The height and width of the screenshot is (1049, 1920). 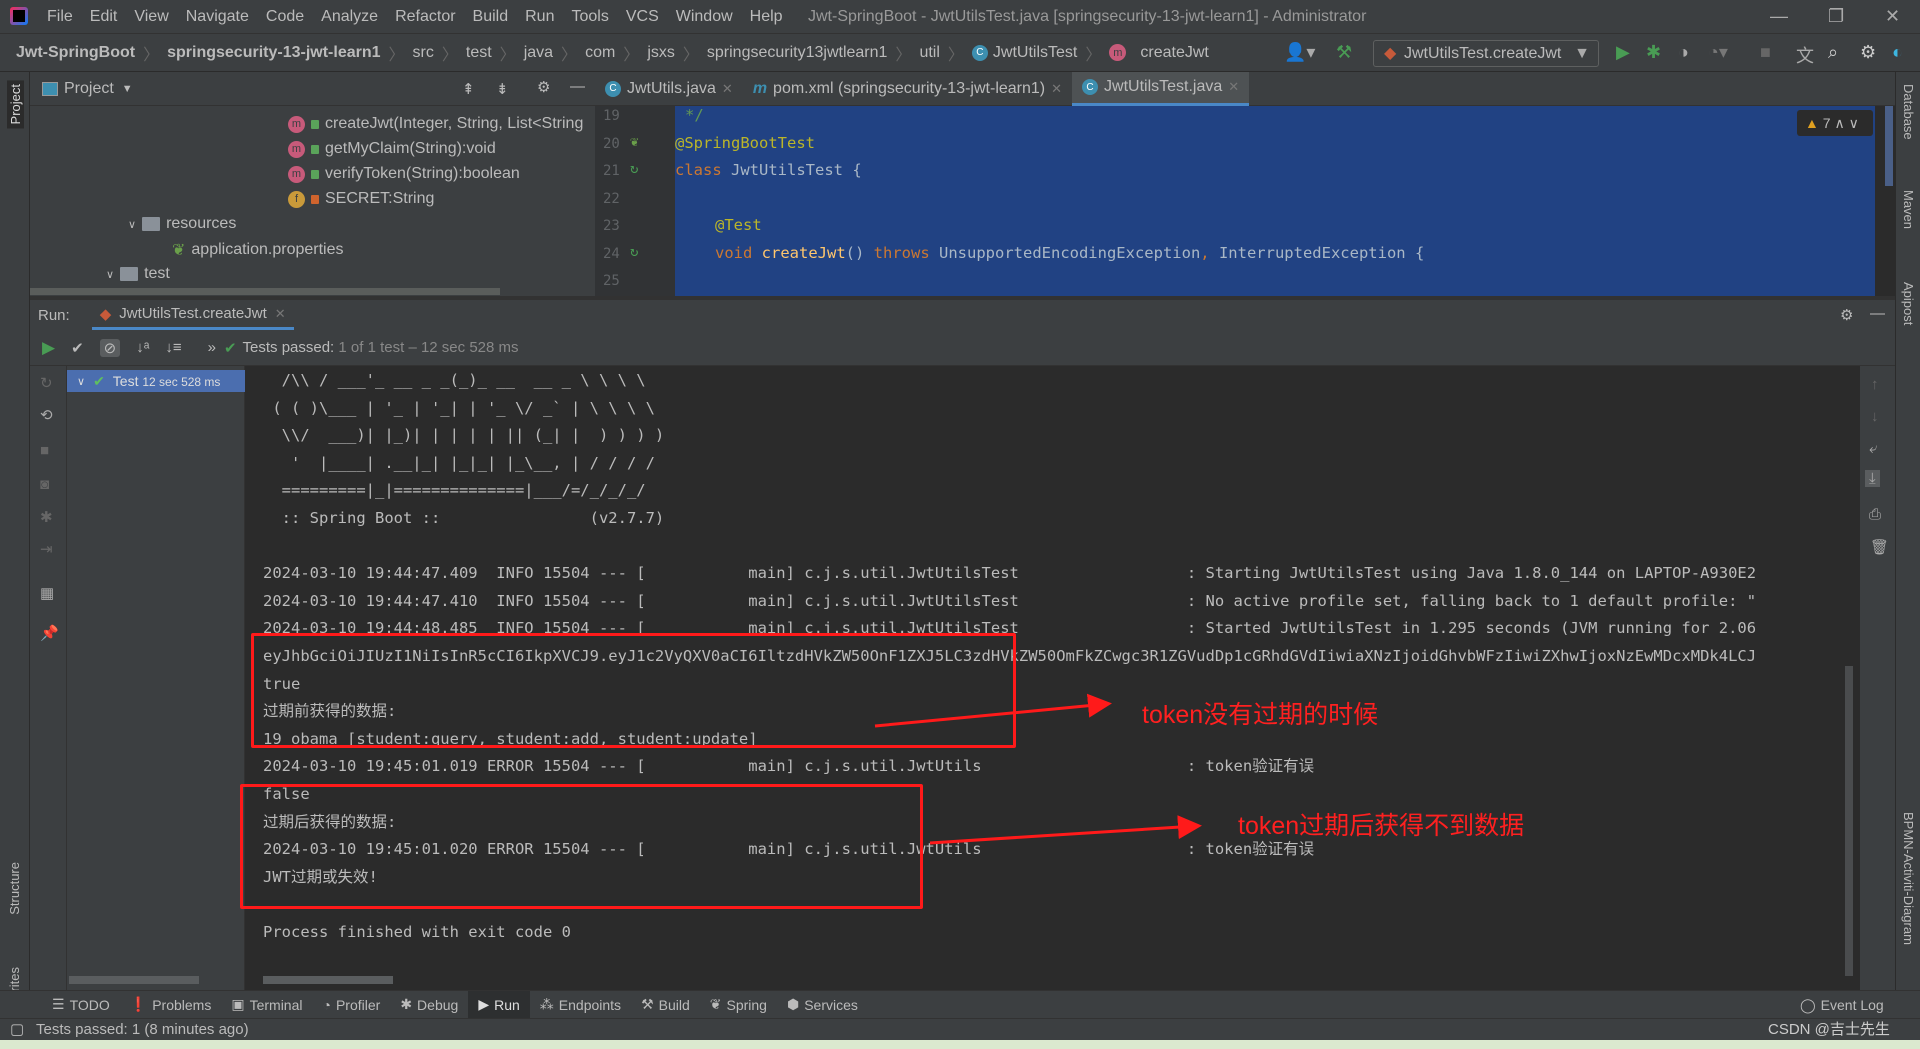 I want to click on tool-tab-endpoints: ⁂ Endpoints, so click(x=580, y=1005).